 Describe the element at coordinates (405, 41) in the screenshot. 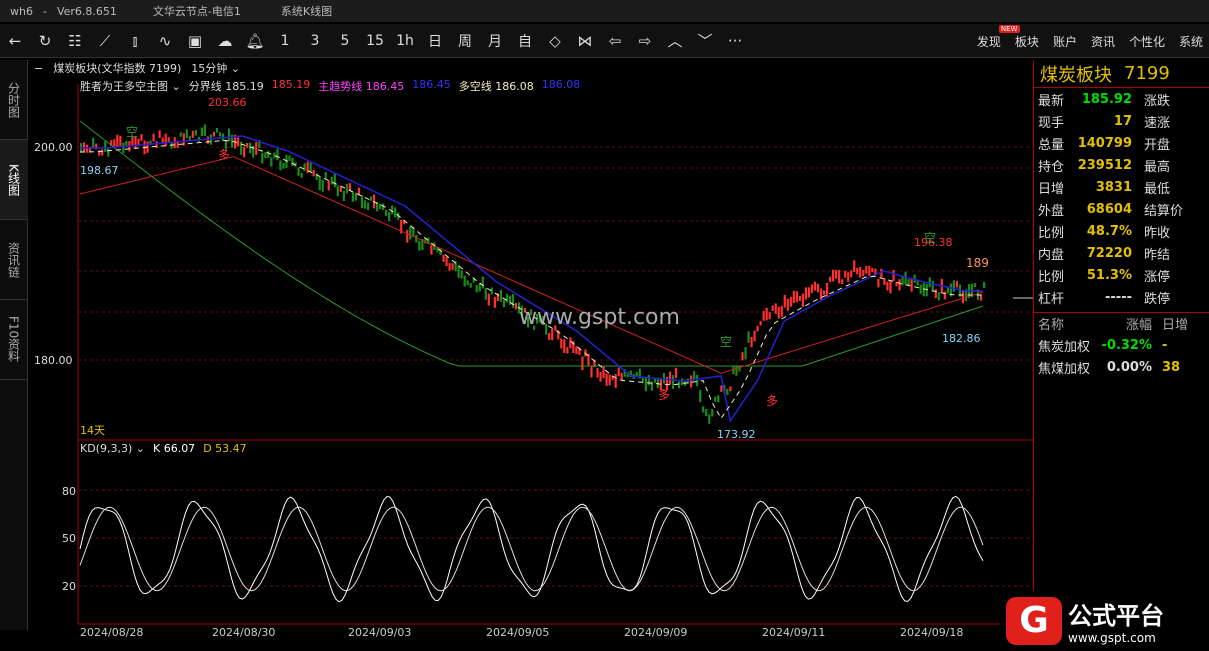

I see `period-1hour: 1h` at that location.